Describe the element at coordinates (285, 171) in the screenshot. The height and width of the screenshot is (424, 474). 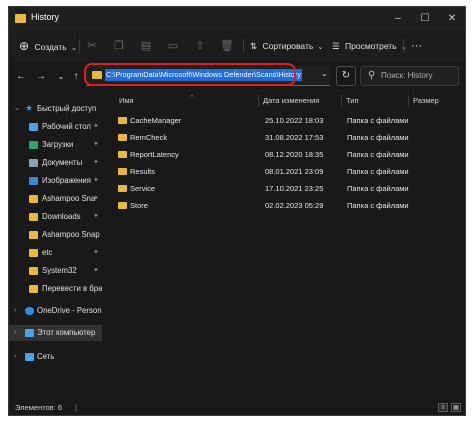
I see `table-row: Results 08.01.2021 23:09 Папка с файлами` at that location.